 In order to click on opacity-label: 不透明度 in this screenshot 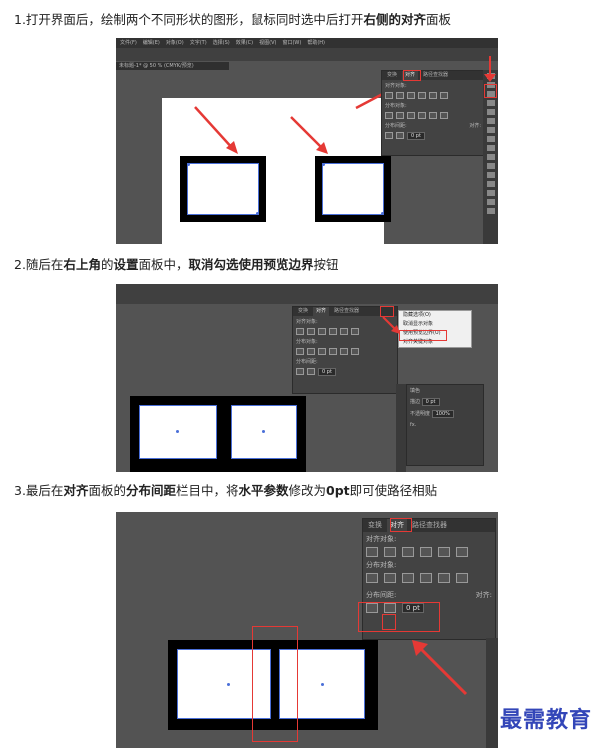, I will do `click(420, 414)`.